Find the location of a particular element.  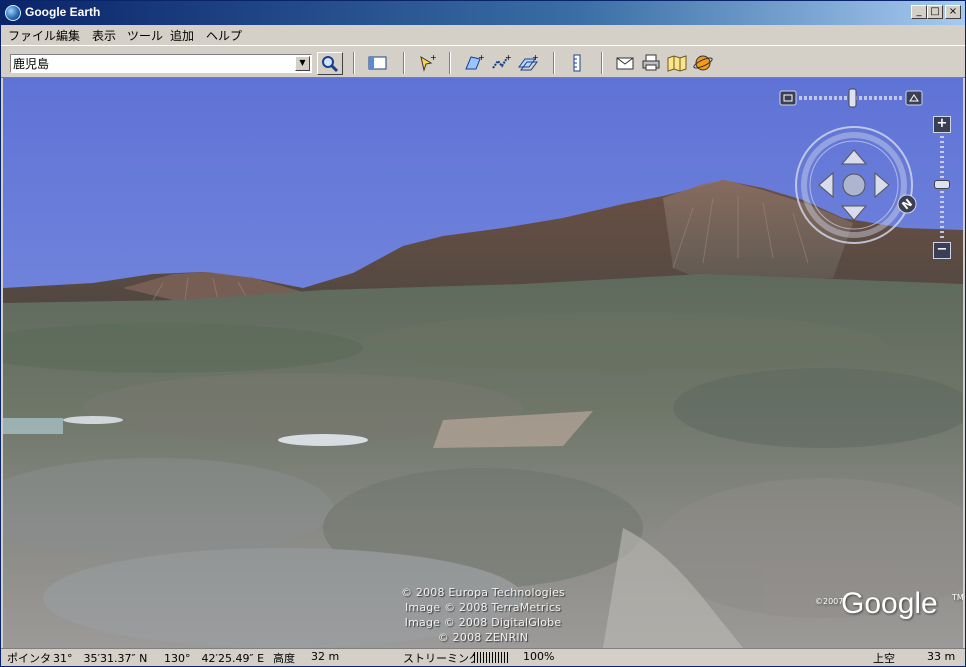

title-bar: Google Earth _ □ × is located at coordinates (483, 13).